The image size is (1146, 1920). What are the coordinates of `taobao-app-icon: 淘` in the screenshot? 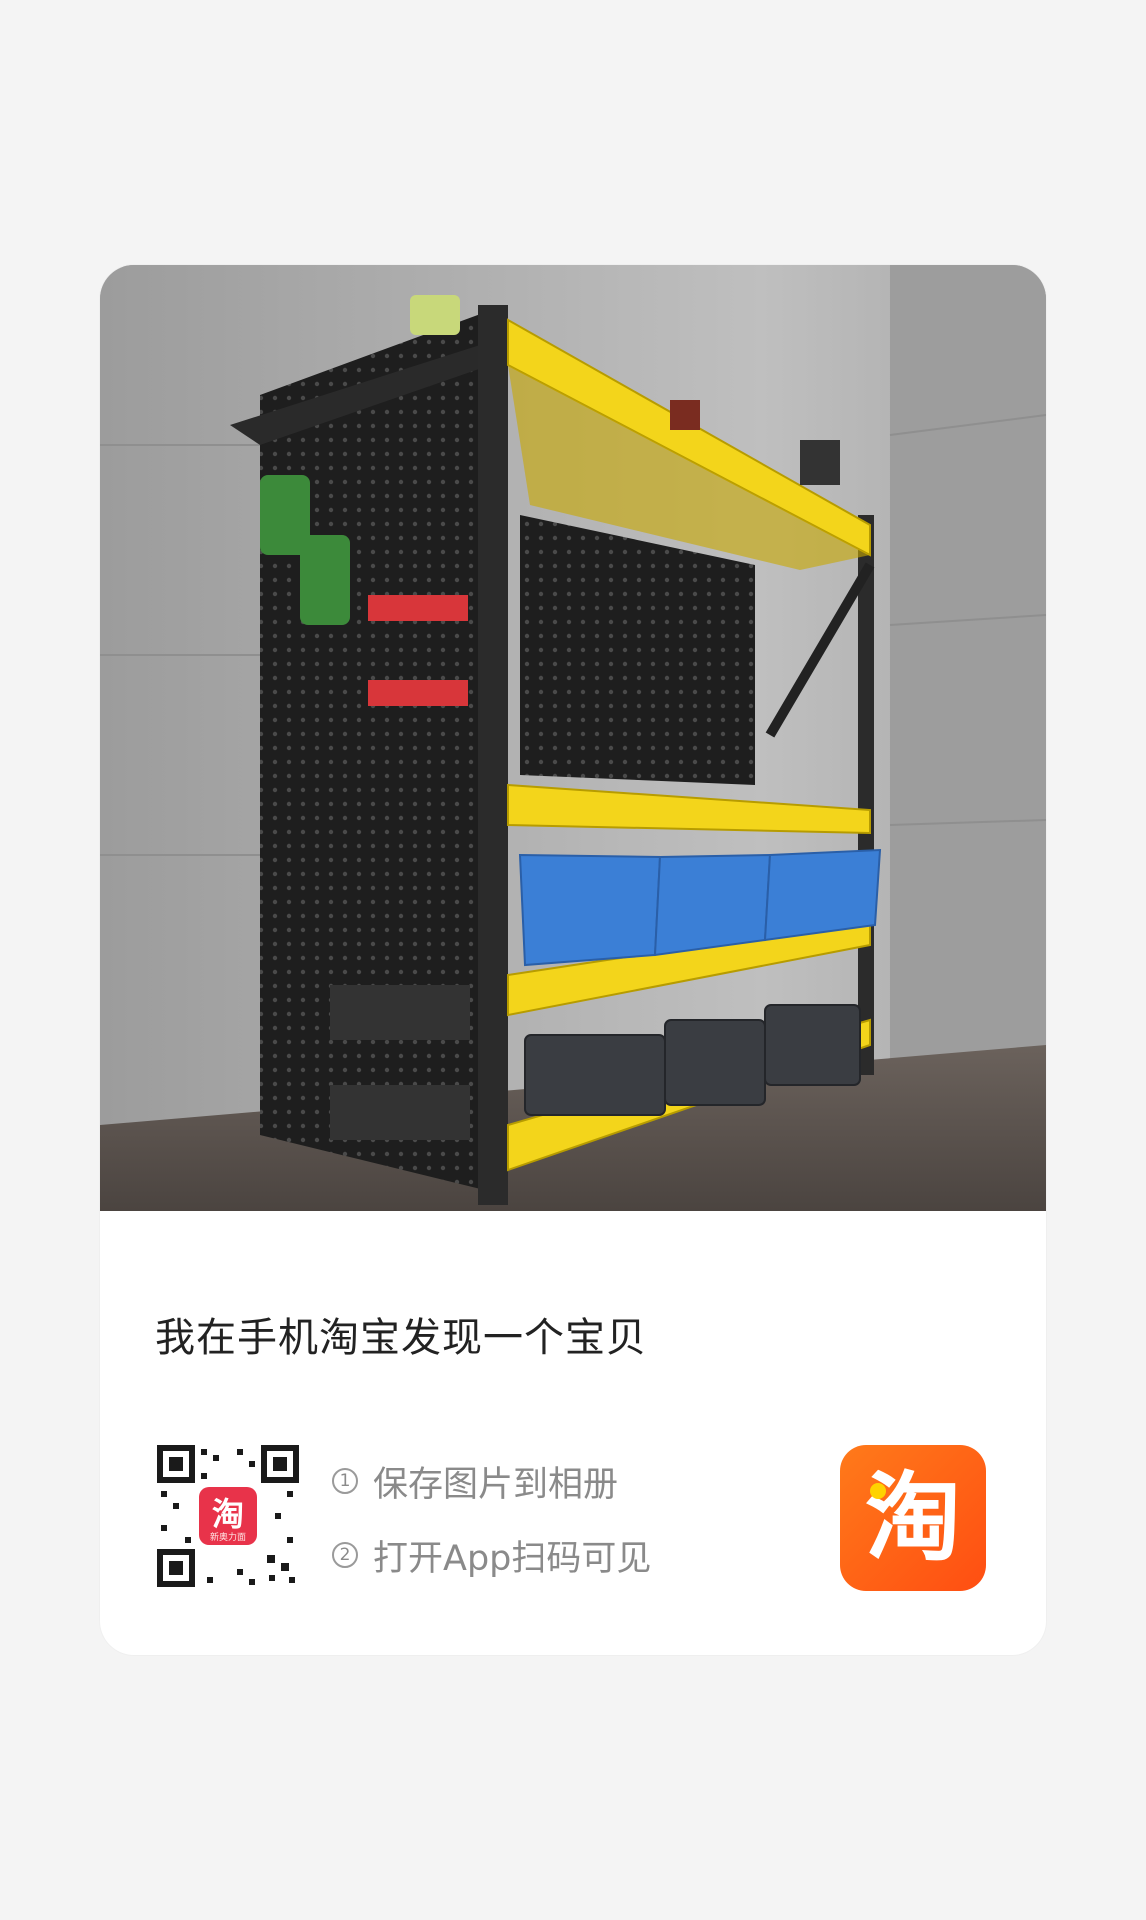 It's located at (913, 1518).